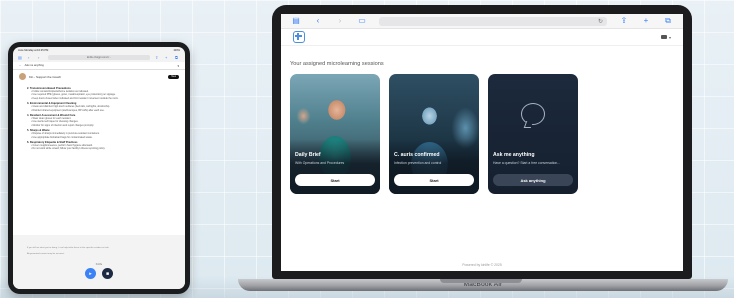 This screenshot has width=734, height=298. I want to click on reader-icon: ▭, so click(362, 21).